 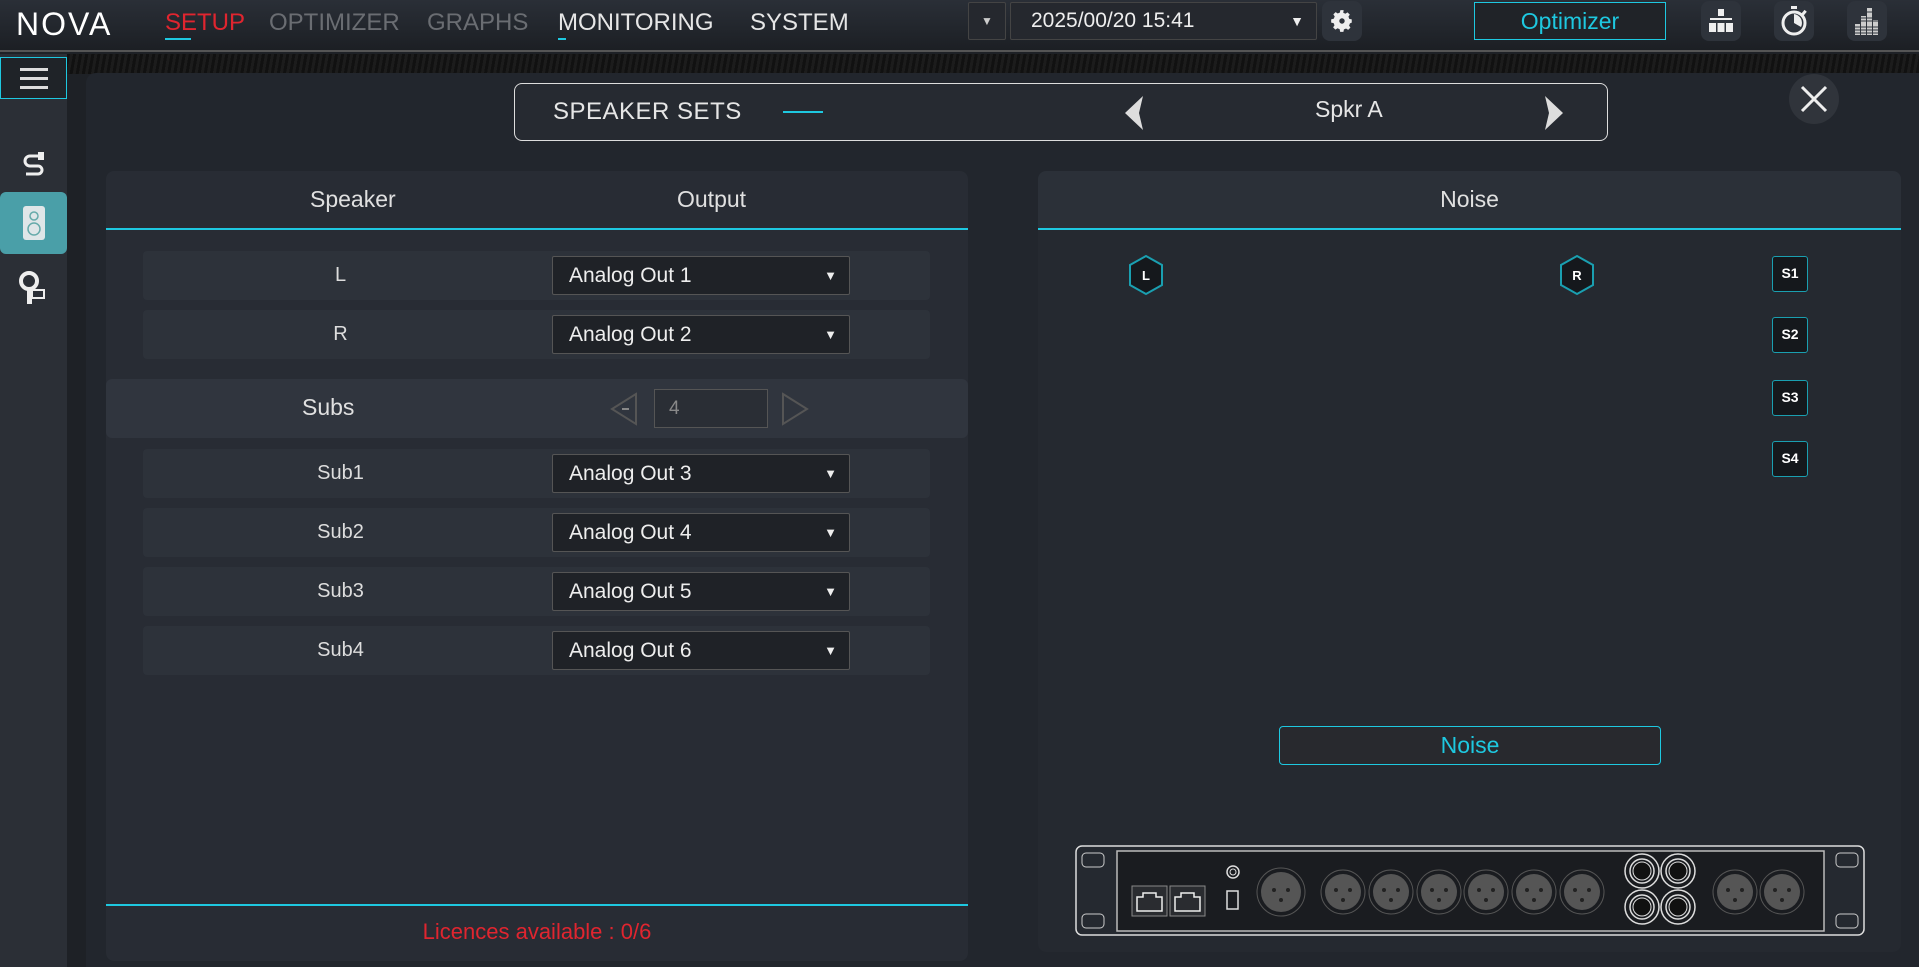 What do you see at coordinates (33, 78) in the screenshot?
I see `menu-button` at bounding box center [33, 78].